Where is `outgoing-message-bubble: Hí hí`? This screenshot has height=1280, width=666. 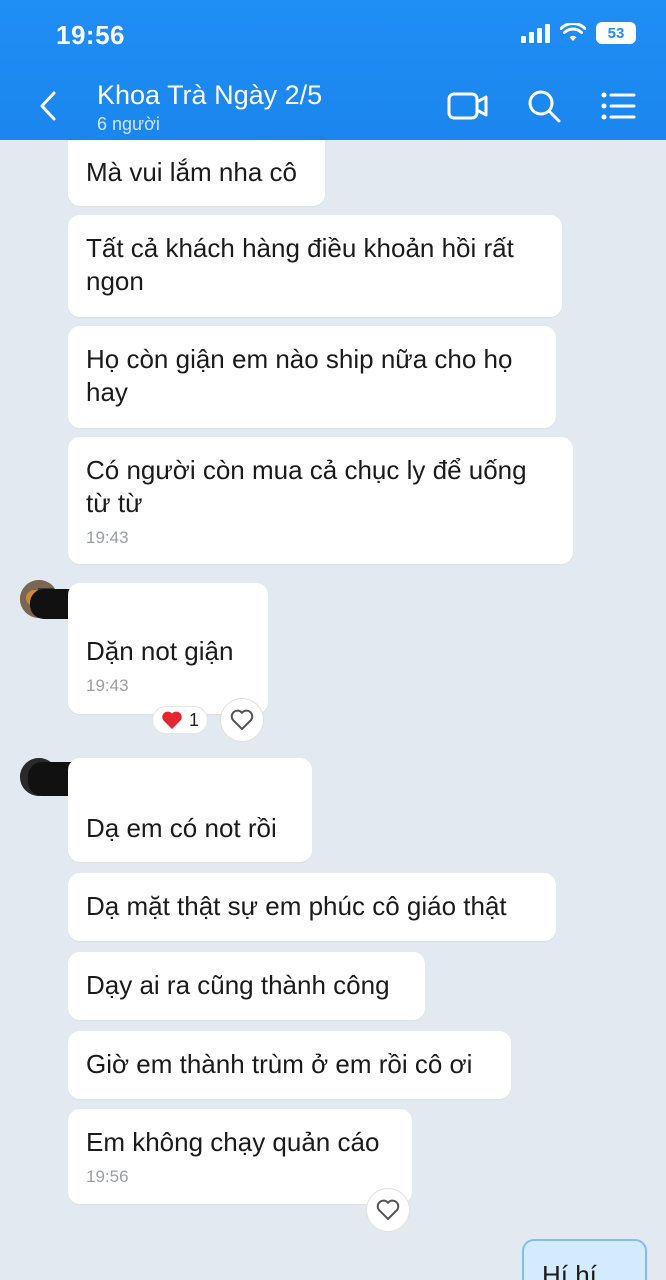
outgoing-message-bubble: Hí hí is located at coordinates (584, 1259).